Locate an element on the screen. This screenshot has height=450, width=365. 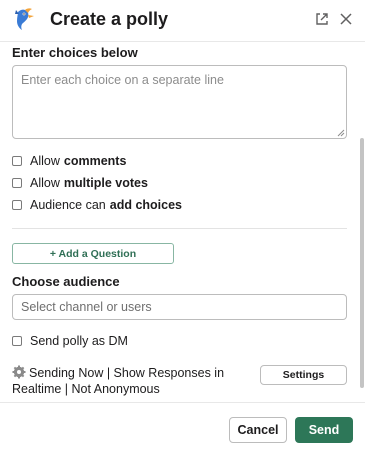
audience-select: Select channel or users is located at coordinates (179, 307).